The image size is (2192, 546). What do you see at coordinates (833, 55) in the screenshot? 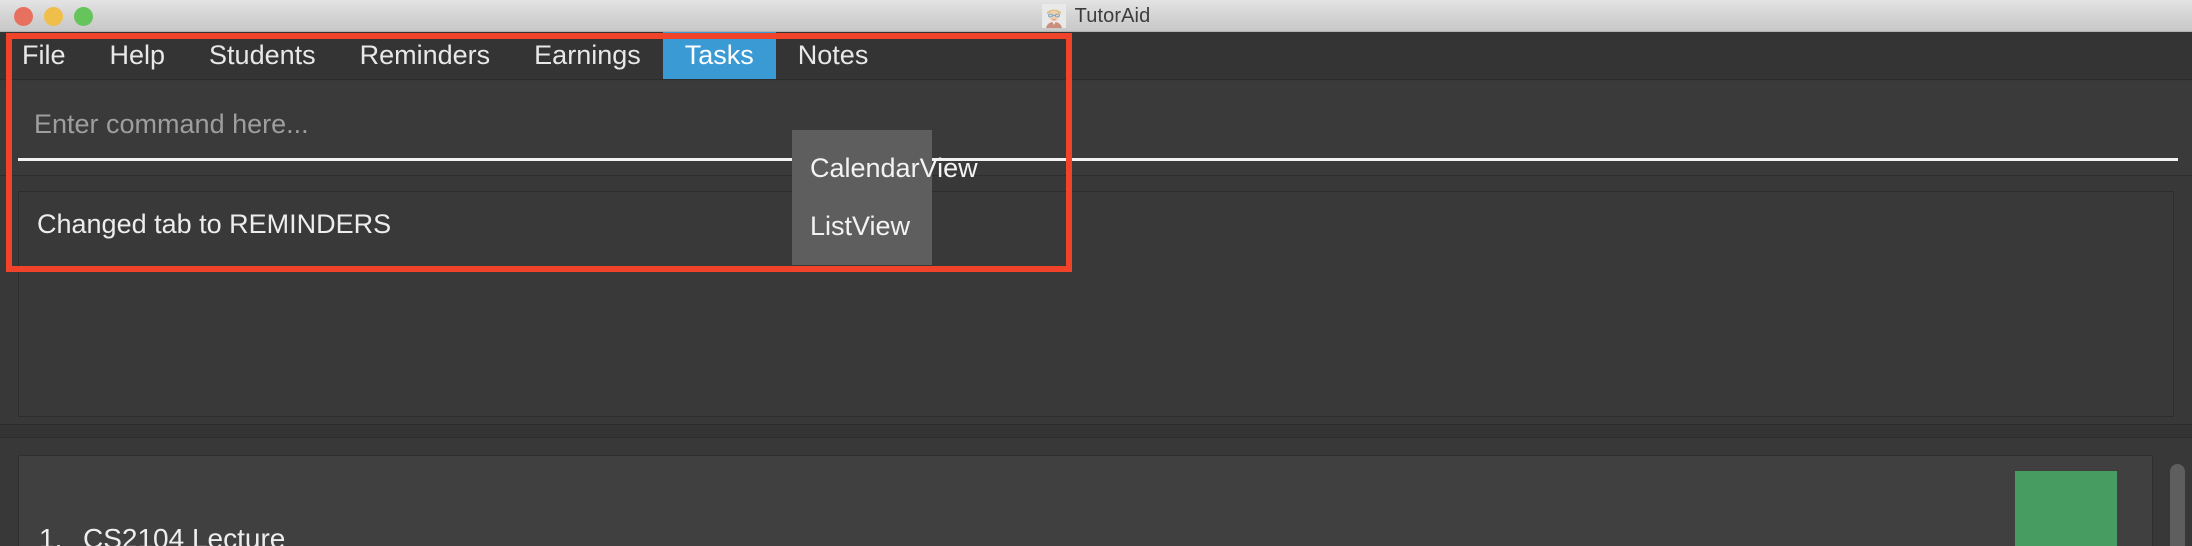
I see `menu-item-notes: Notes` at bounding box center [833, 55].